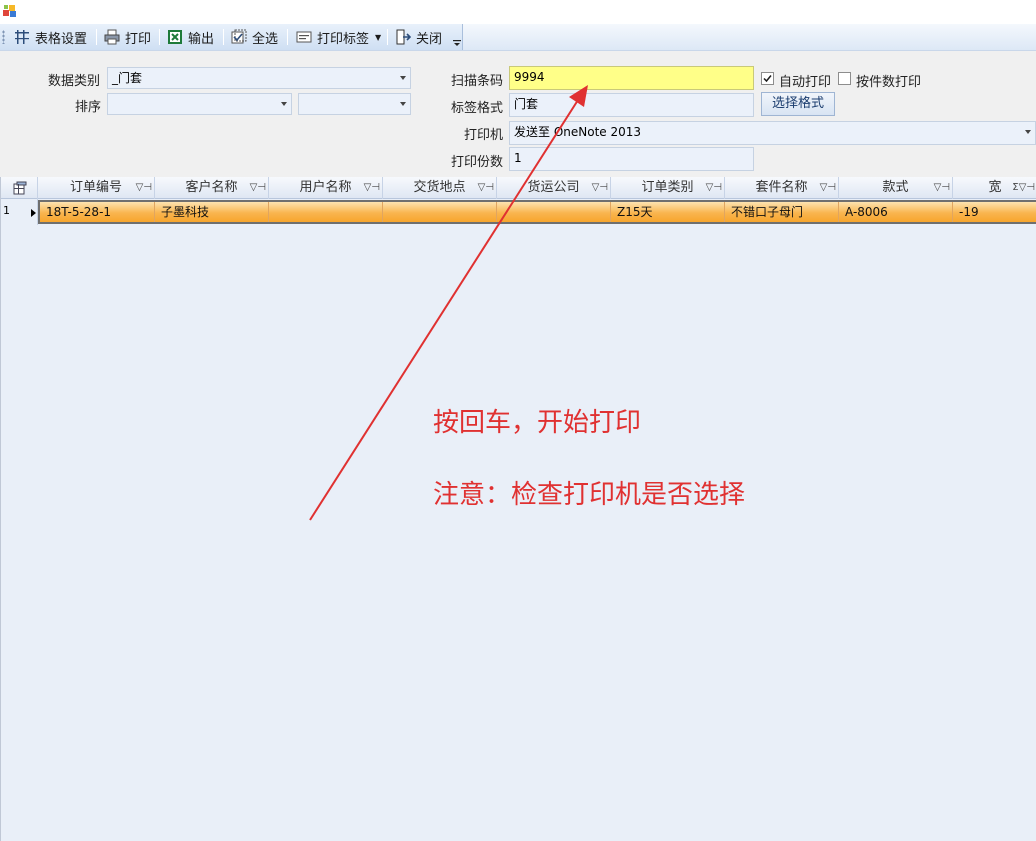  What do you see at coordinates (668, 212) in the screenshot?
I see `cell-order-type: Z15天` at bounding box center [668, 212].